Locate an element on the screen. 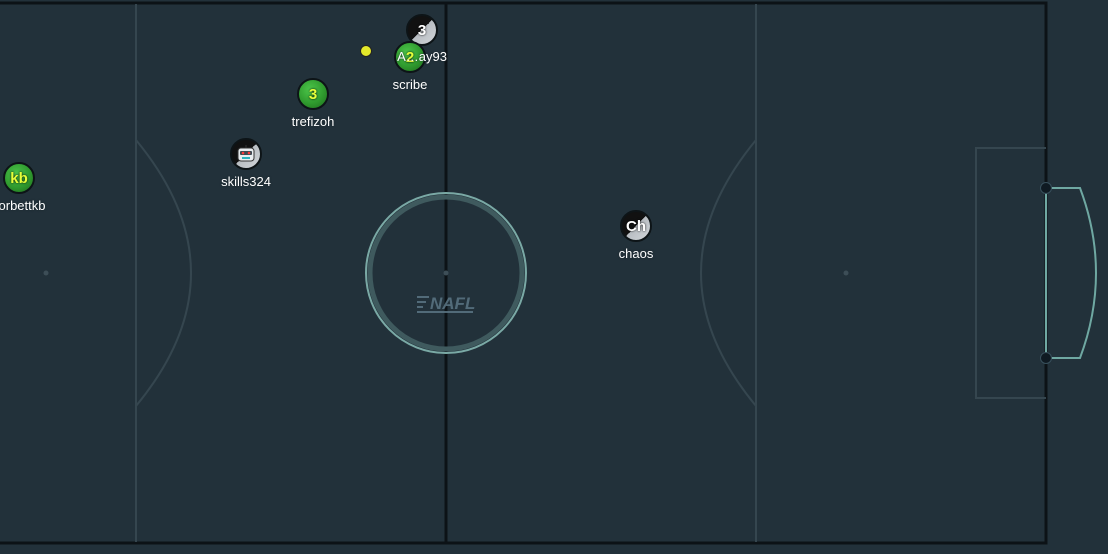 The width and height of the screenshot is (1108, 554). player-name: scribe is located at coordinates (410, 84).